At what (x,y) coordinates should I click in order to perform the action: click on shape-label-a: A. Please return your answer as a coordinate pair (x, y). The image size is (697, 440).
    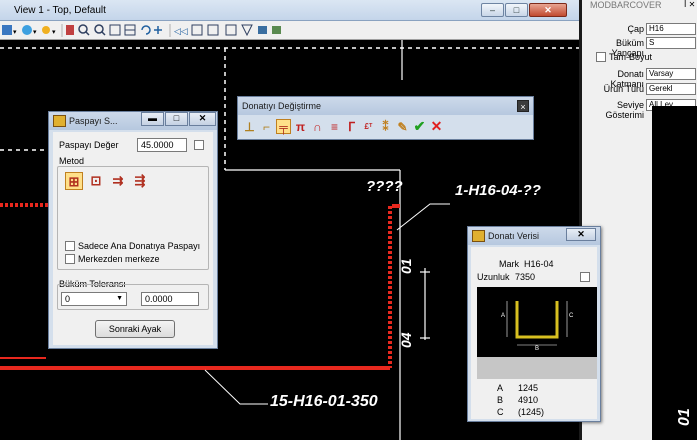
    Looking at the image, I should click on (503, 316).